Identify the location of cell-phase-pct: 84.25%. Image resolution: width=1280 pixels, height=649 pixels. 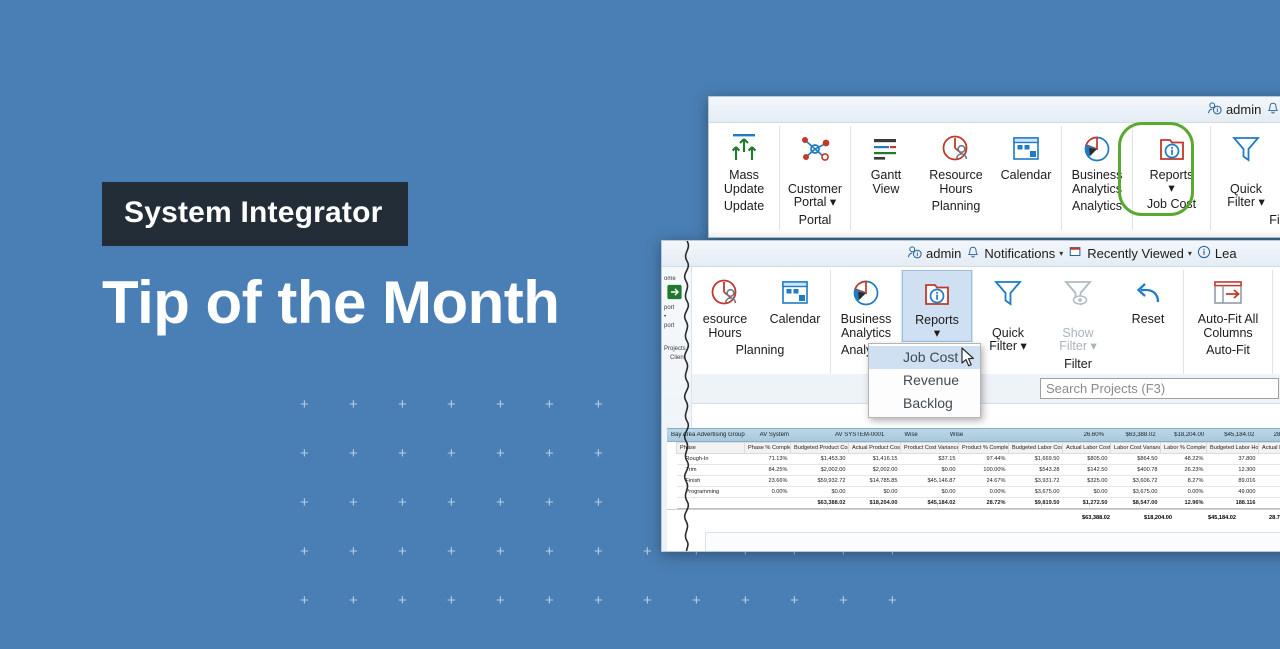
(767, 470).